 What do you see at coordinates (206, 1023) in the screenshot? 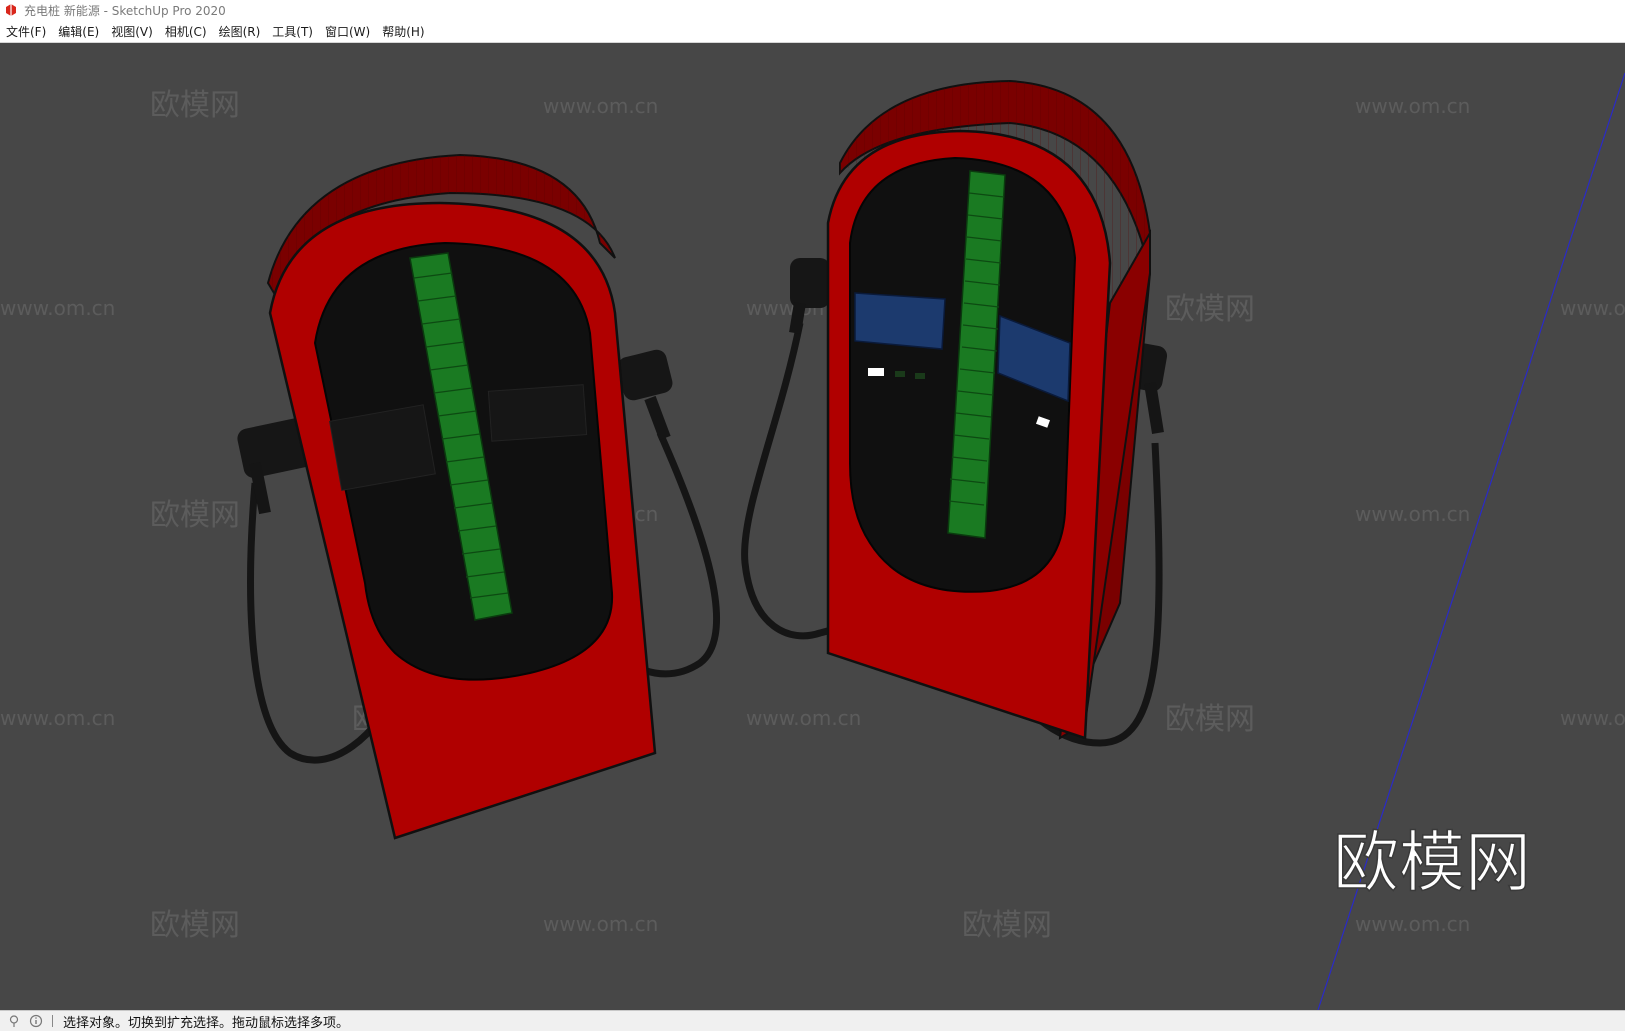
I see `status-message: 选择对象。切换到扩充选择。拖动鼠标选择多项。` at bounding box center [206, 1023].